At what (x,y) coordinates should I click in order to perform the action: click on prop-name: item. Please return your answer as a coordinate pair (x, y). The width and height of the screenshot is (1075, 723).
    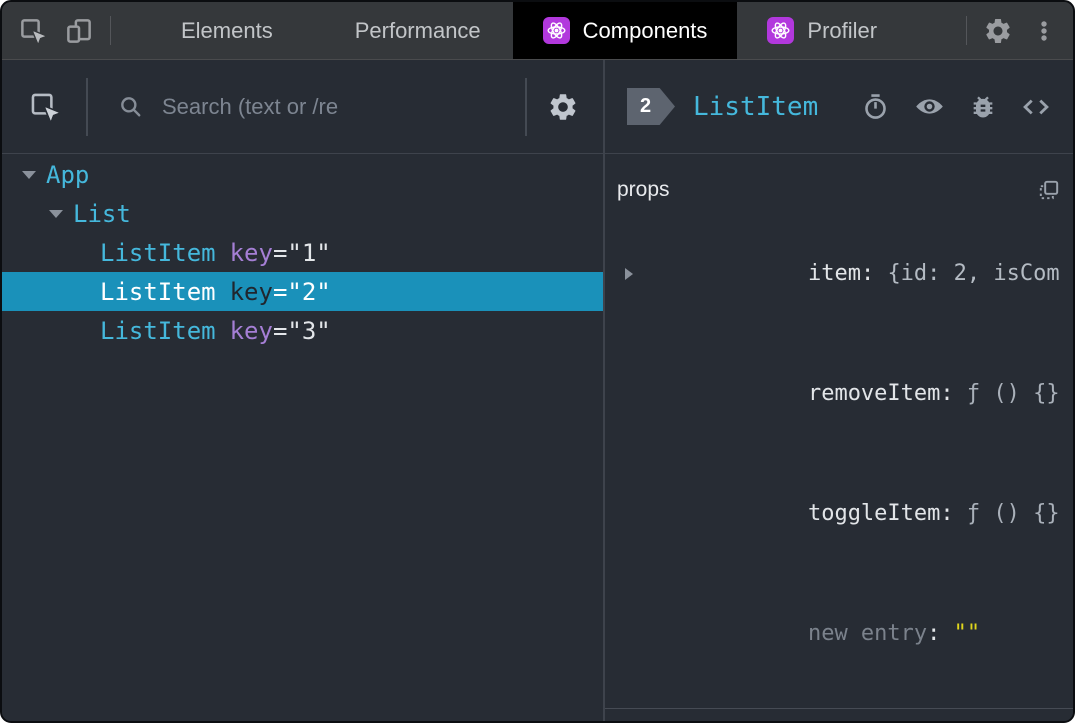
    Looking at the image, I should click on (834, 273).